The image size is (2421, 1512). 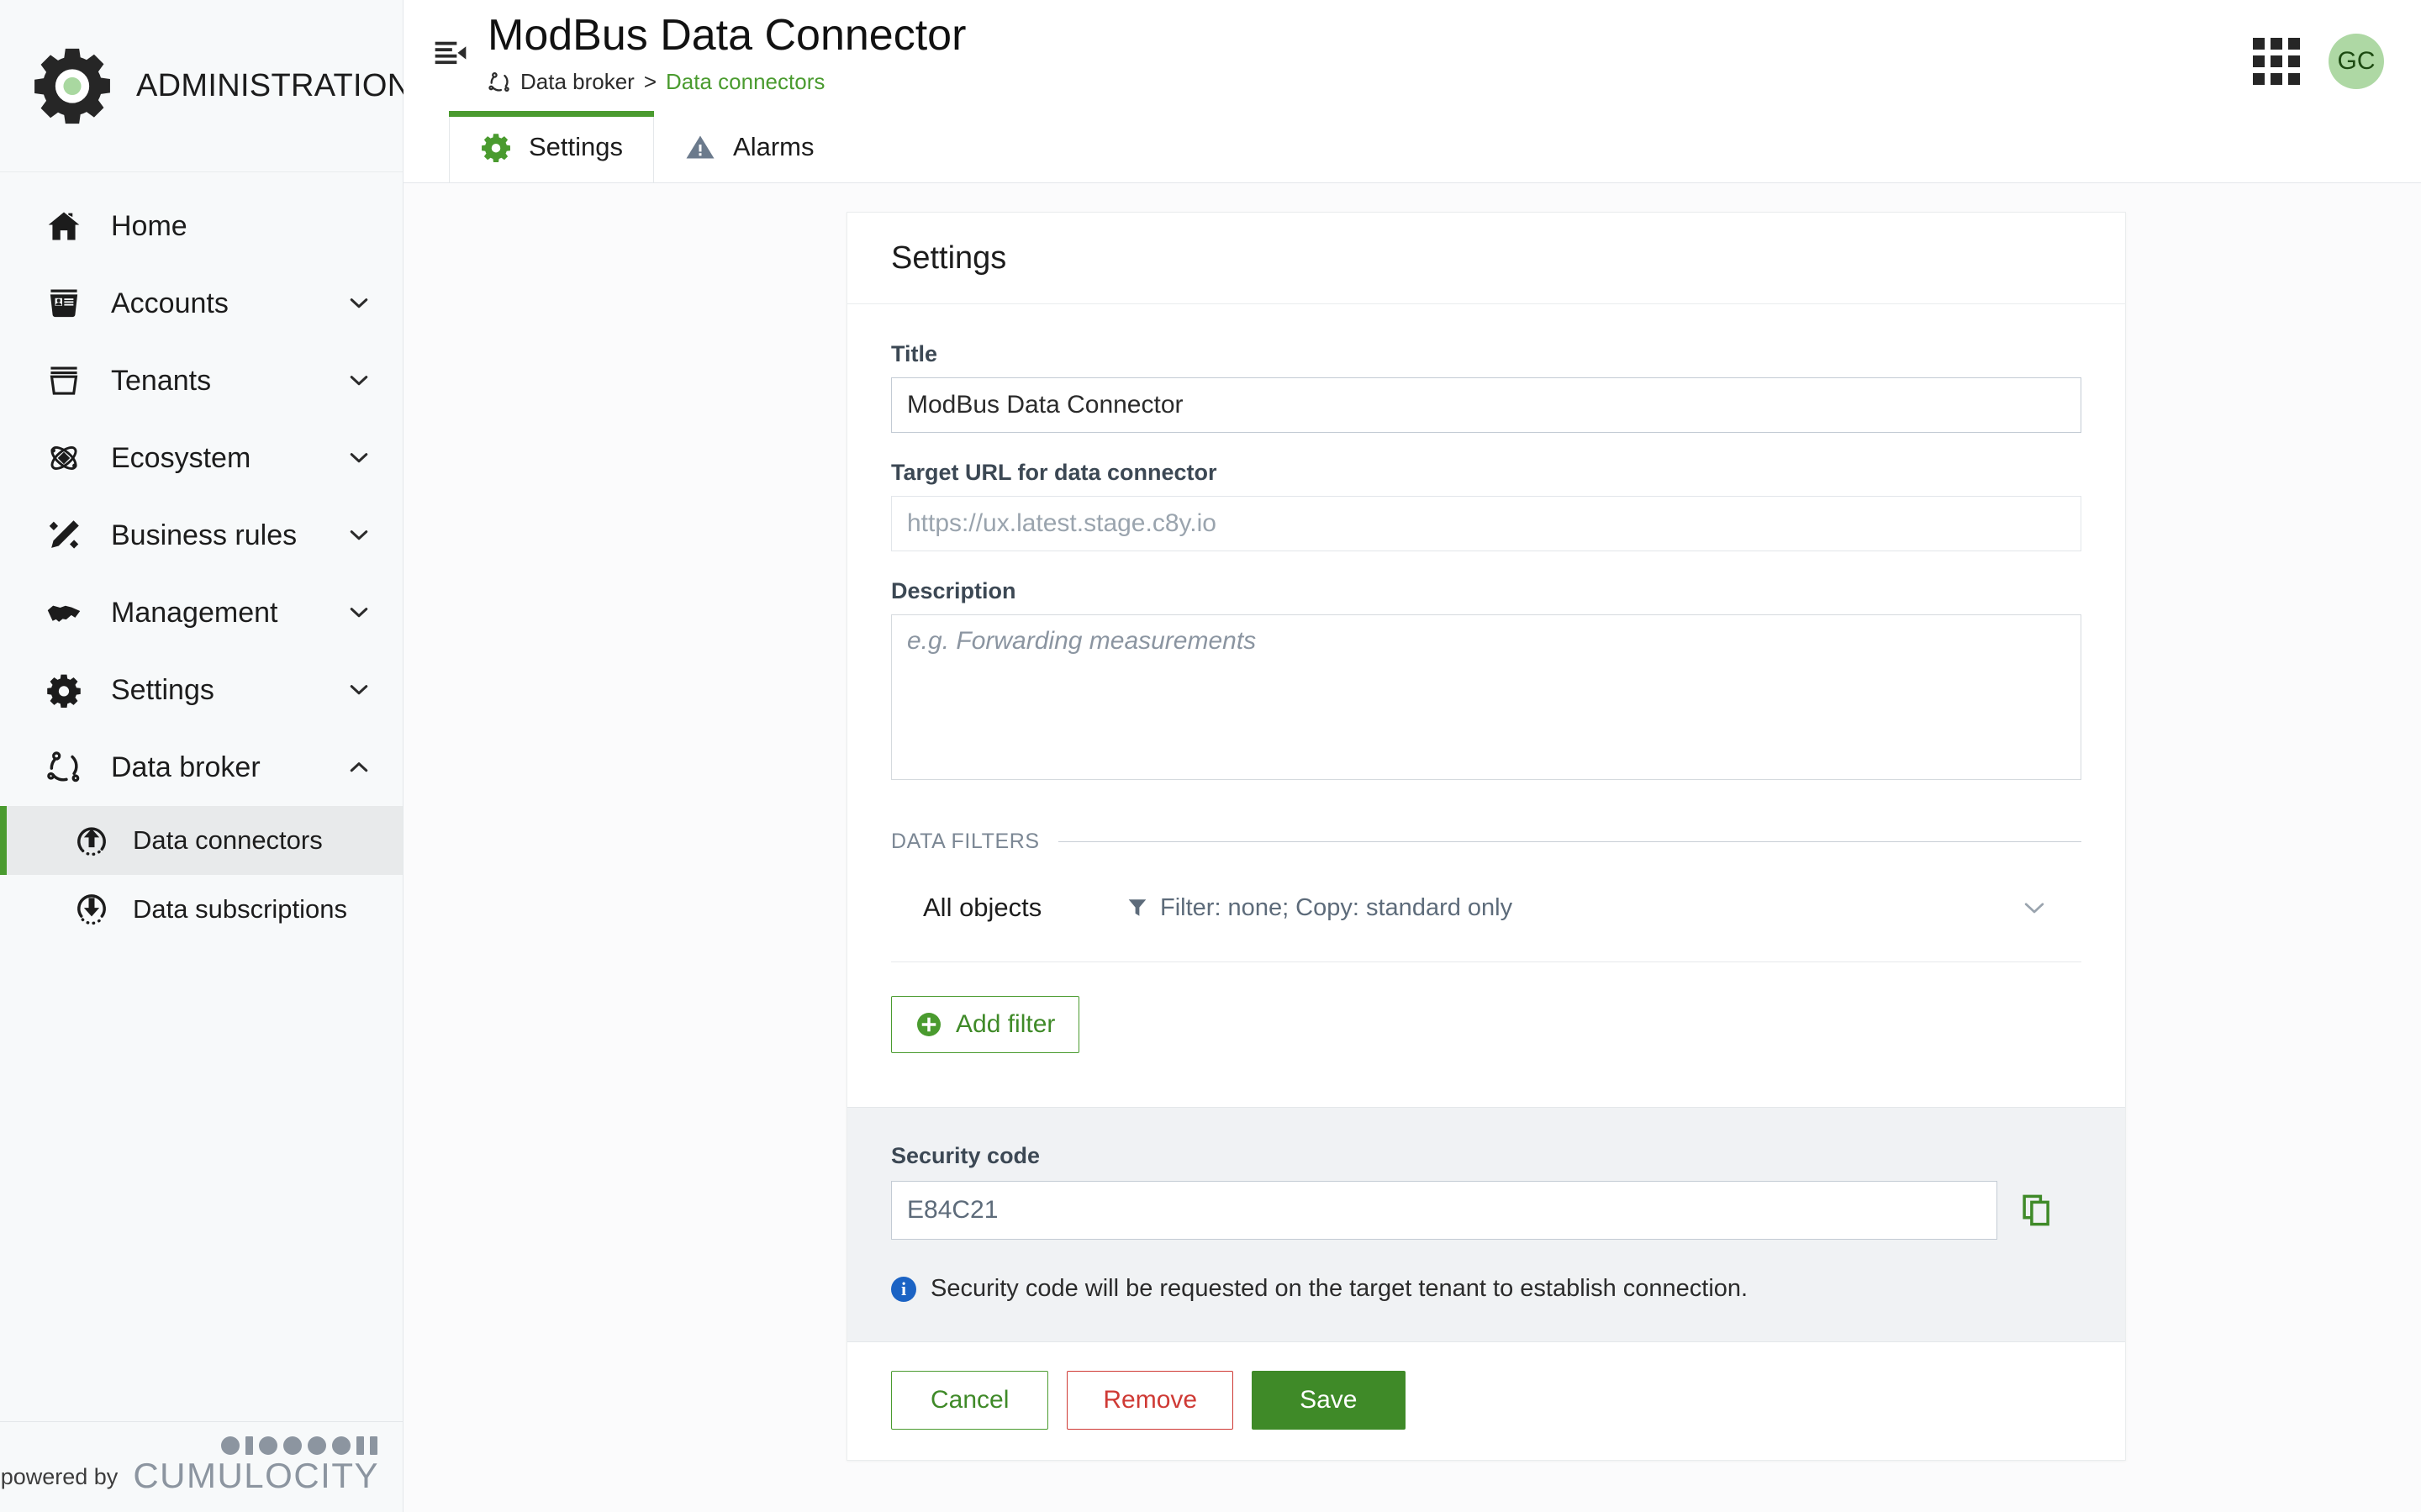 I want to click on funnel-icon, so click(x=1137, y=908).